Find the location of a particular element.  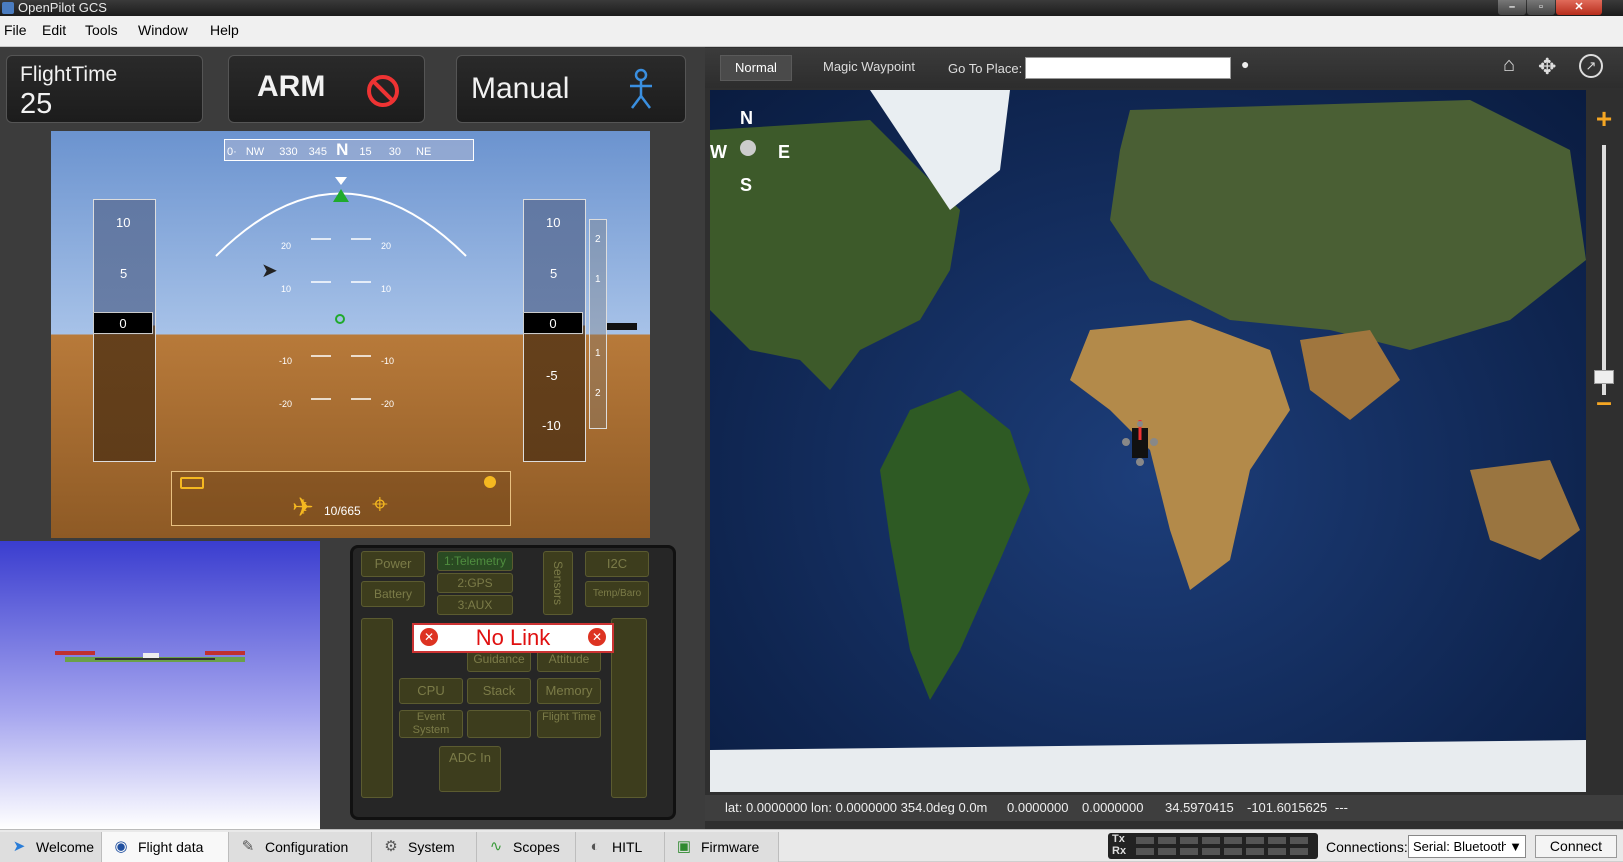

navigation-info-panel: ✈ 10/665 ⌖ is located at coordinates (341, 498).